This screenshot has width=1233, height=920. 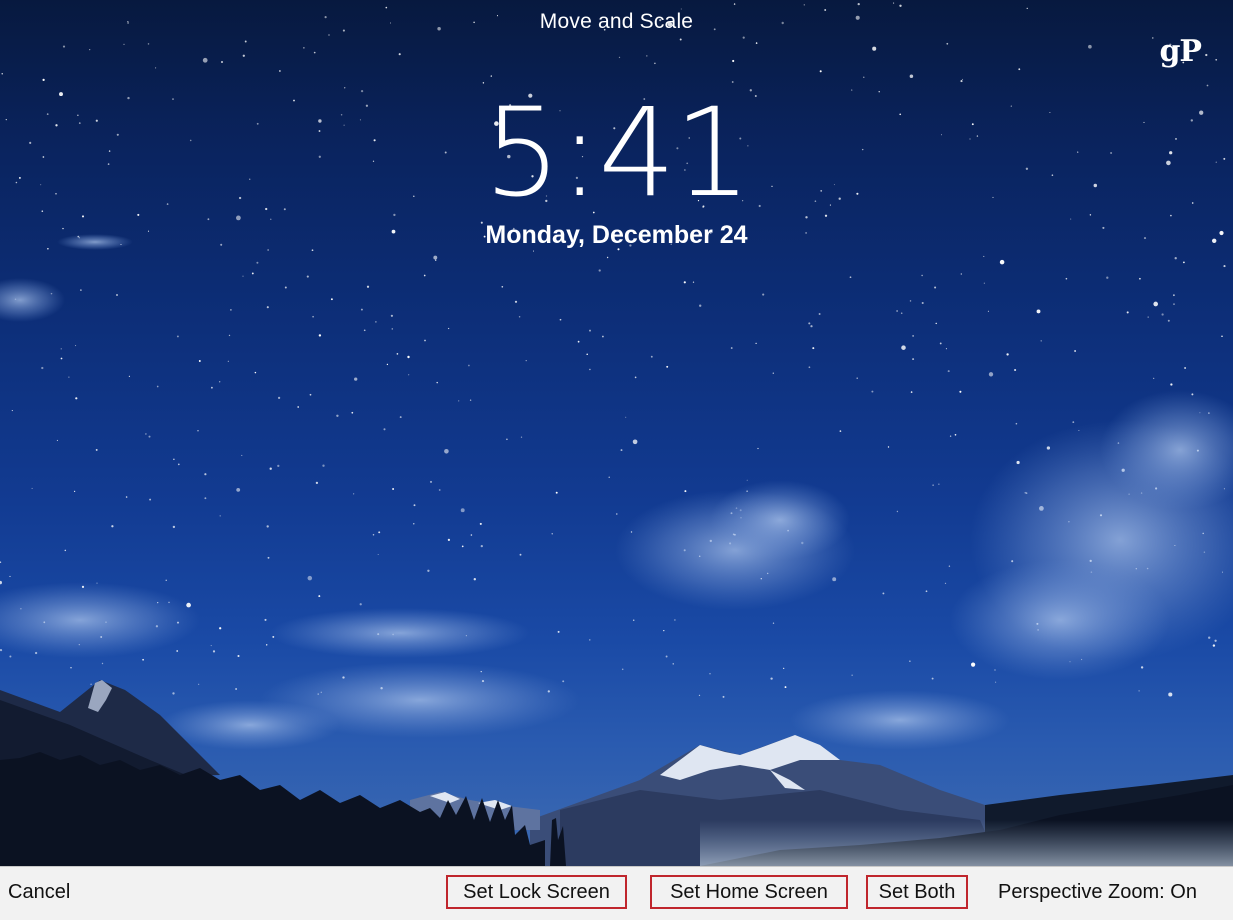 What do you see at coordinates (536, 892) in the screenshot?
I see `set-lock-screen-button: Set Lock Screen` at bounding box center [536, 892].